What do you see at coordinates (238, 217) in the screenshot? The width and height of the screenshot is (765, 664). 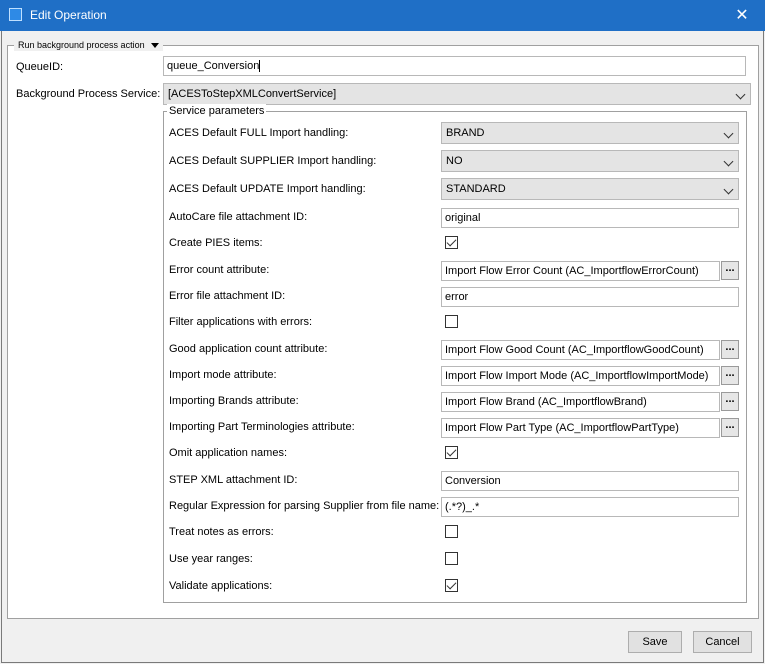 I see `param-label: AutoCare file attachment ID:` at bounding box center [238, 217].